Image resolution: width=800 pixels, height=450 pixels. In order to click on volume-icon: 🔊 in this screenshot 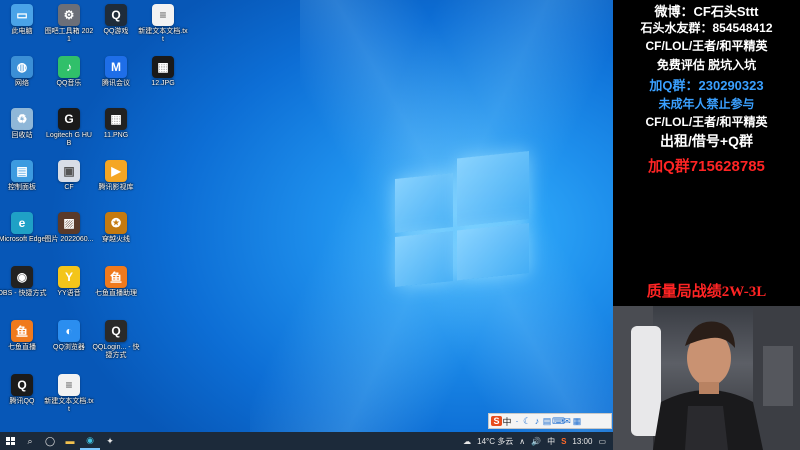, I will do `click(536, 441)`.